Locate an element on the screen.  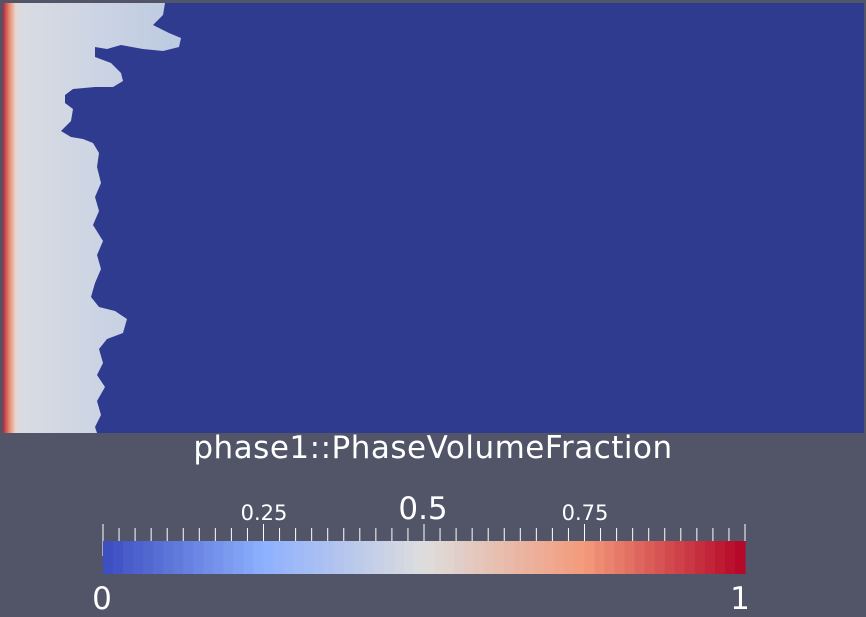
phase1-region is located at coordinates (92, 218).